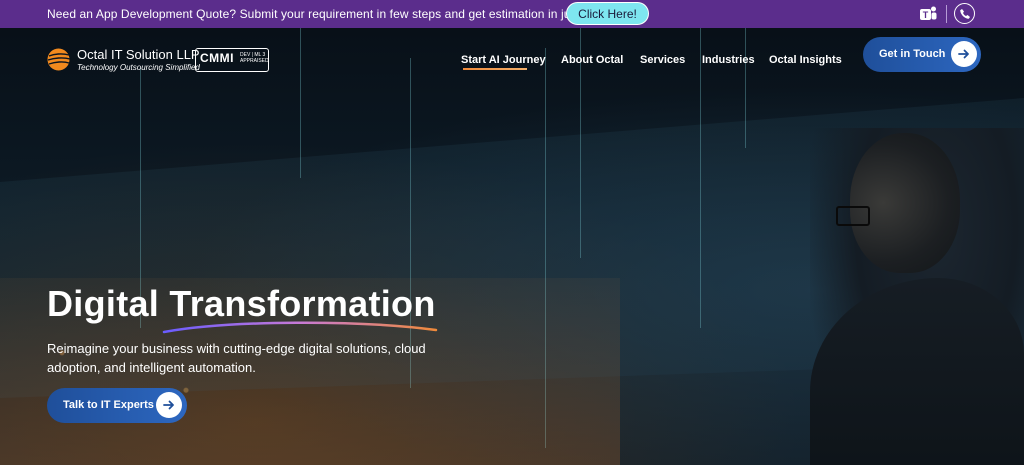 The height and width of the screenshot is (465, 1024). I want to click on nav-active-underline, so click(495, 69).